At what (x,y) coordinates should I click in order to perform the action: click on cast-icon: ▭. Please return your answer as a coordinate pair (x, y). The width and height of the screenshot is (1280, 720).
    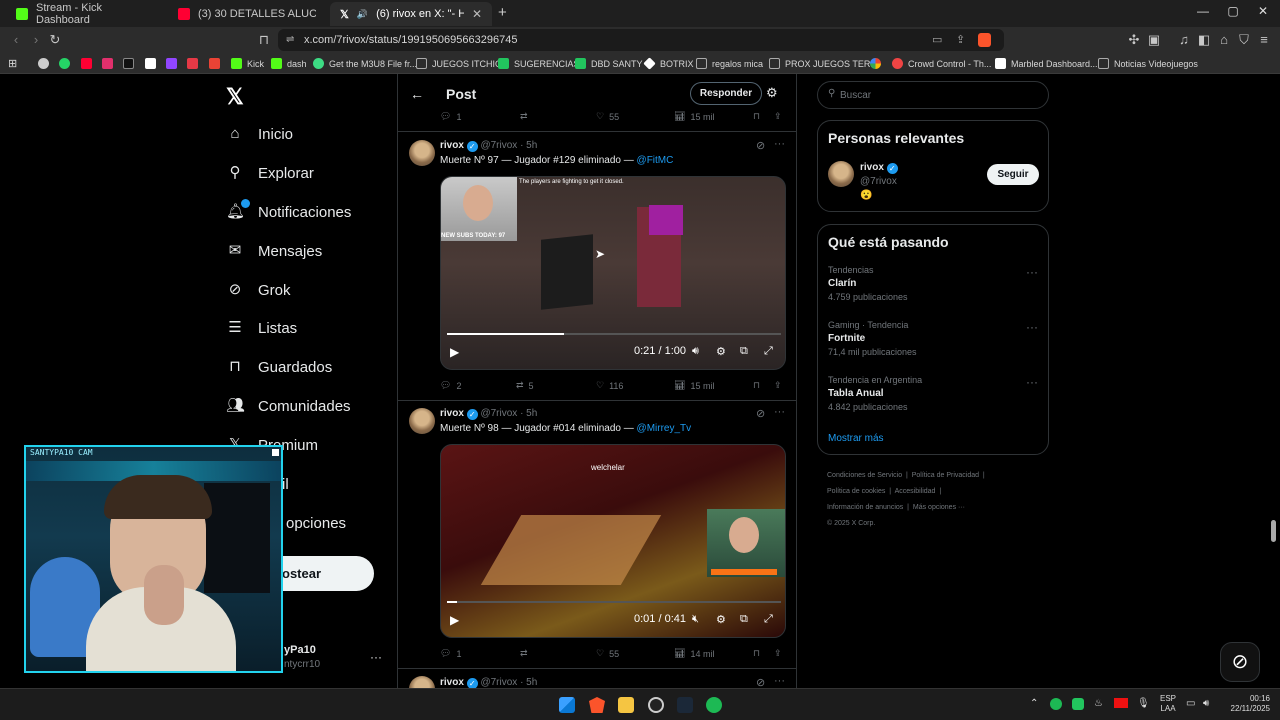
    Looking at the image, I should click on (937, 40).